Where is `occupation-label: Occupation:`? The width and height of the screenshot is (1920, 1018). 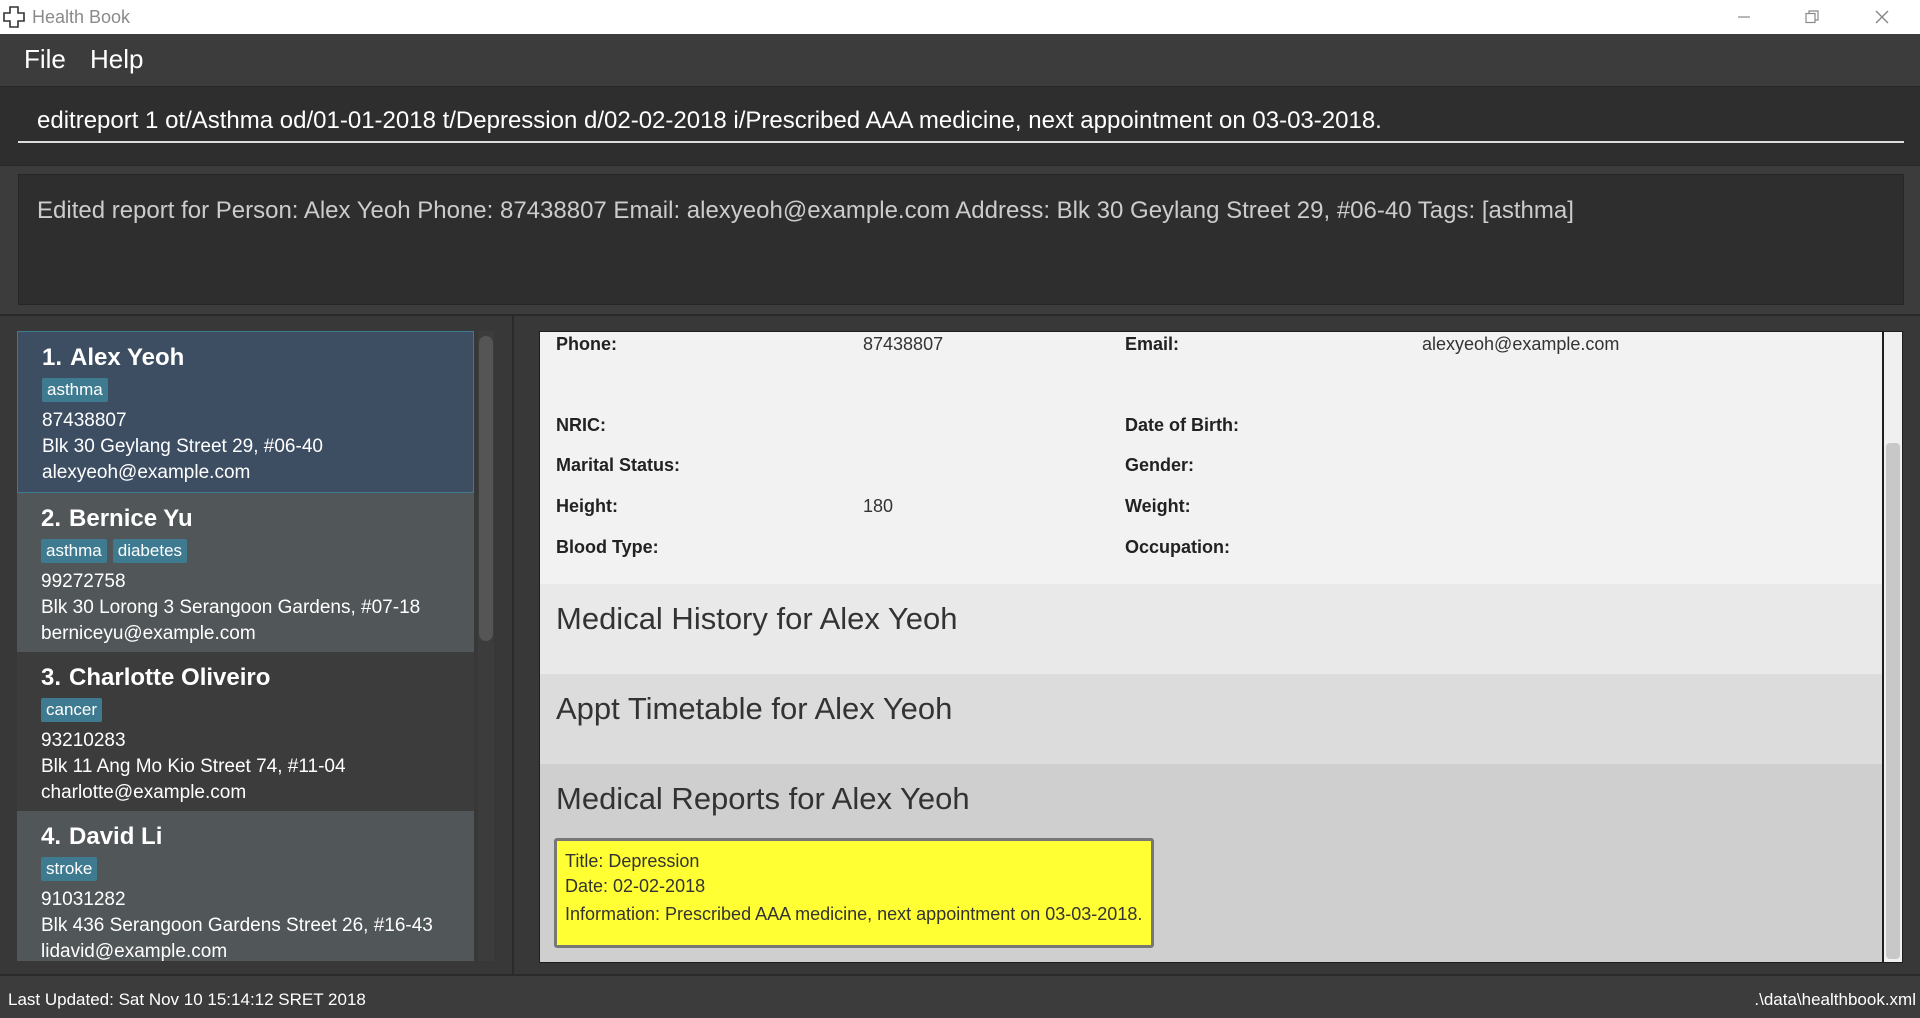 occupation-label: Occupation: is located at coordinates (1178, 547).